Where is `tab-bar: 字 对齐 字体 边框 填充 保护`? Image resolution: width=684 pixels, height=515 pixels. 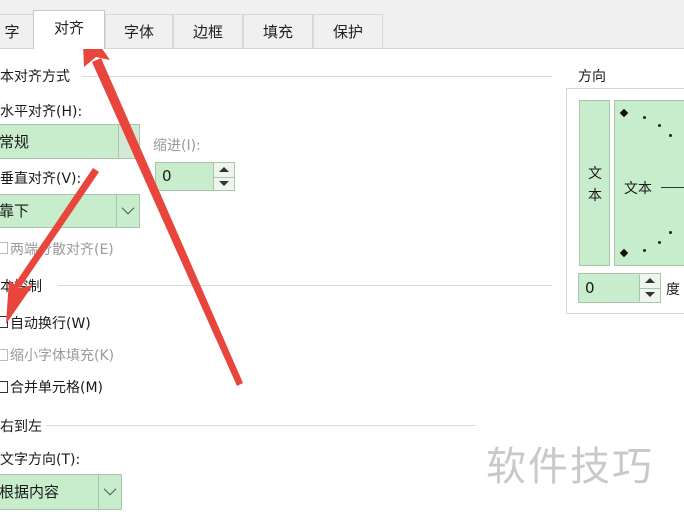 tab-bar: 字 对齐 字体 边框 填充 保护 is located at coordinates (342, 24).